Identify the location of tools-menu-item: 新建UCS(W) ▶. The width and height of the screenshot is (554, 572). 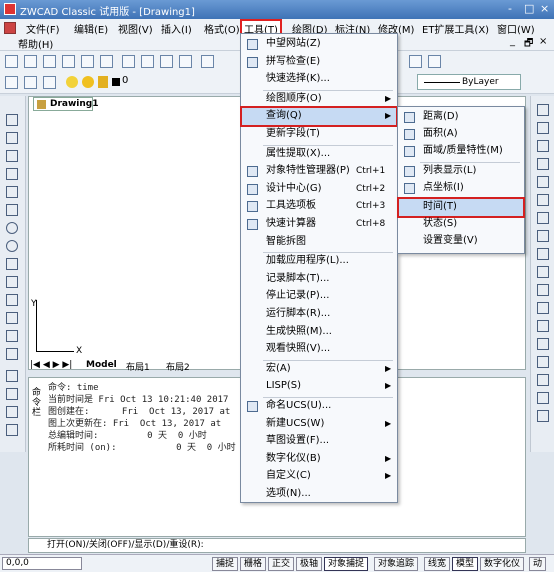
(319, 424).